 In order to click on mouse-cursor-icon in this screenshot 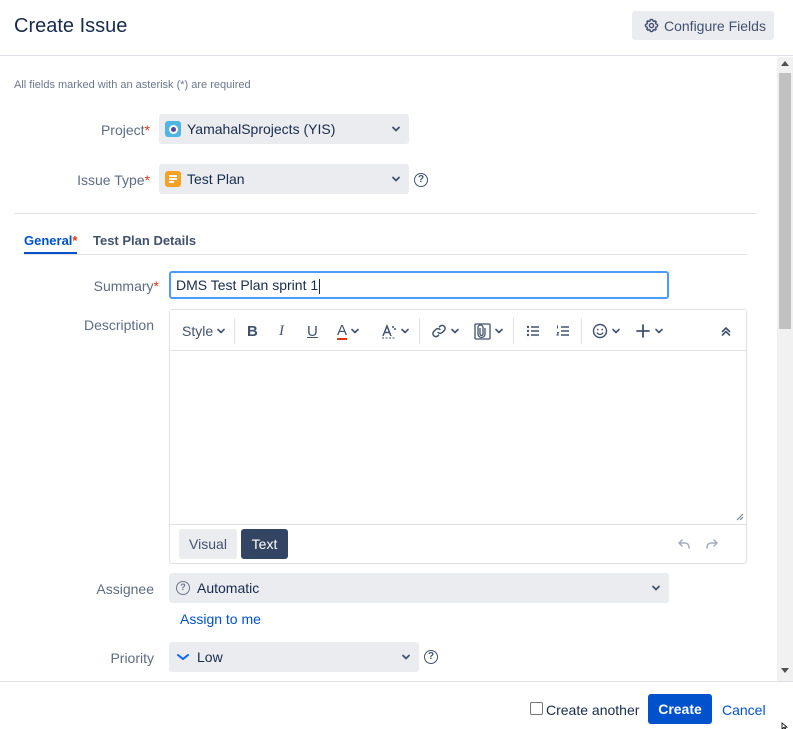, I will do `click(785, 725)`.